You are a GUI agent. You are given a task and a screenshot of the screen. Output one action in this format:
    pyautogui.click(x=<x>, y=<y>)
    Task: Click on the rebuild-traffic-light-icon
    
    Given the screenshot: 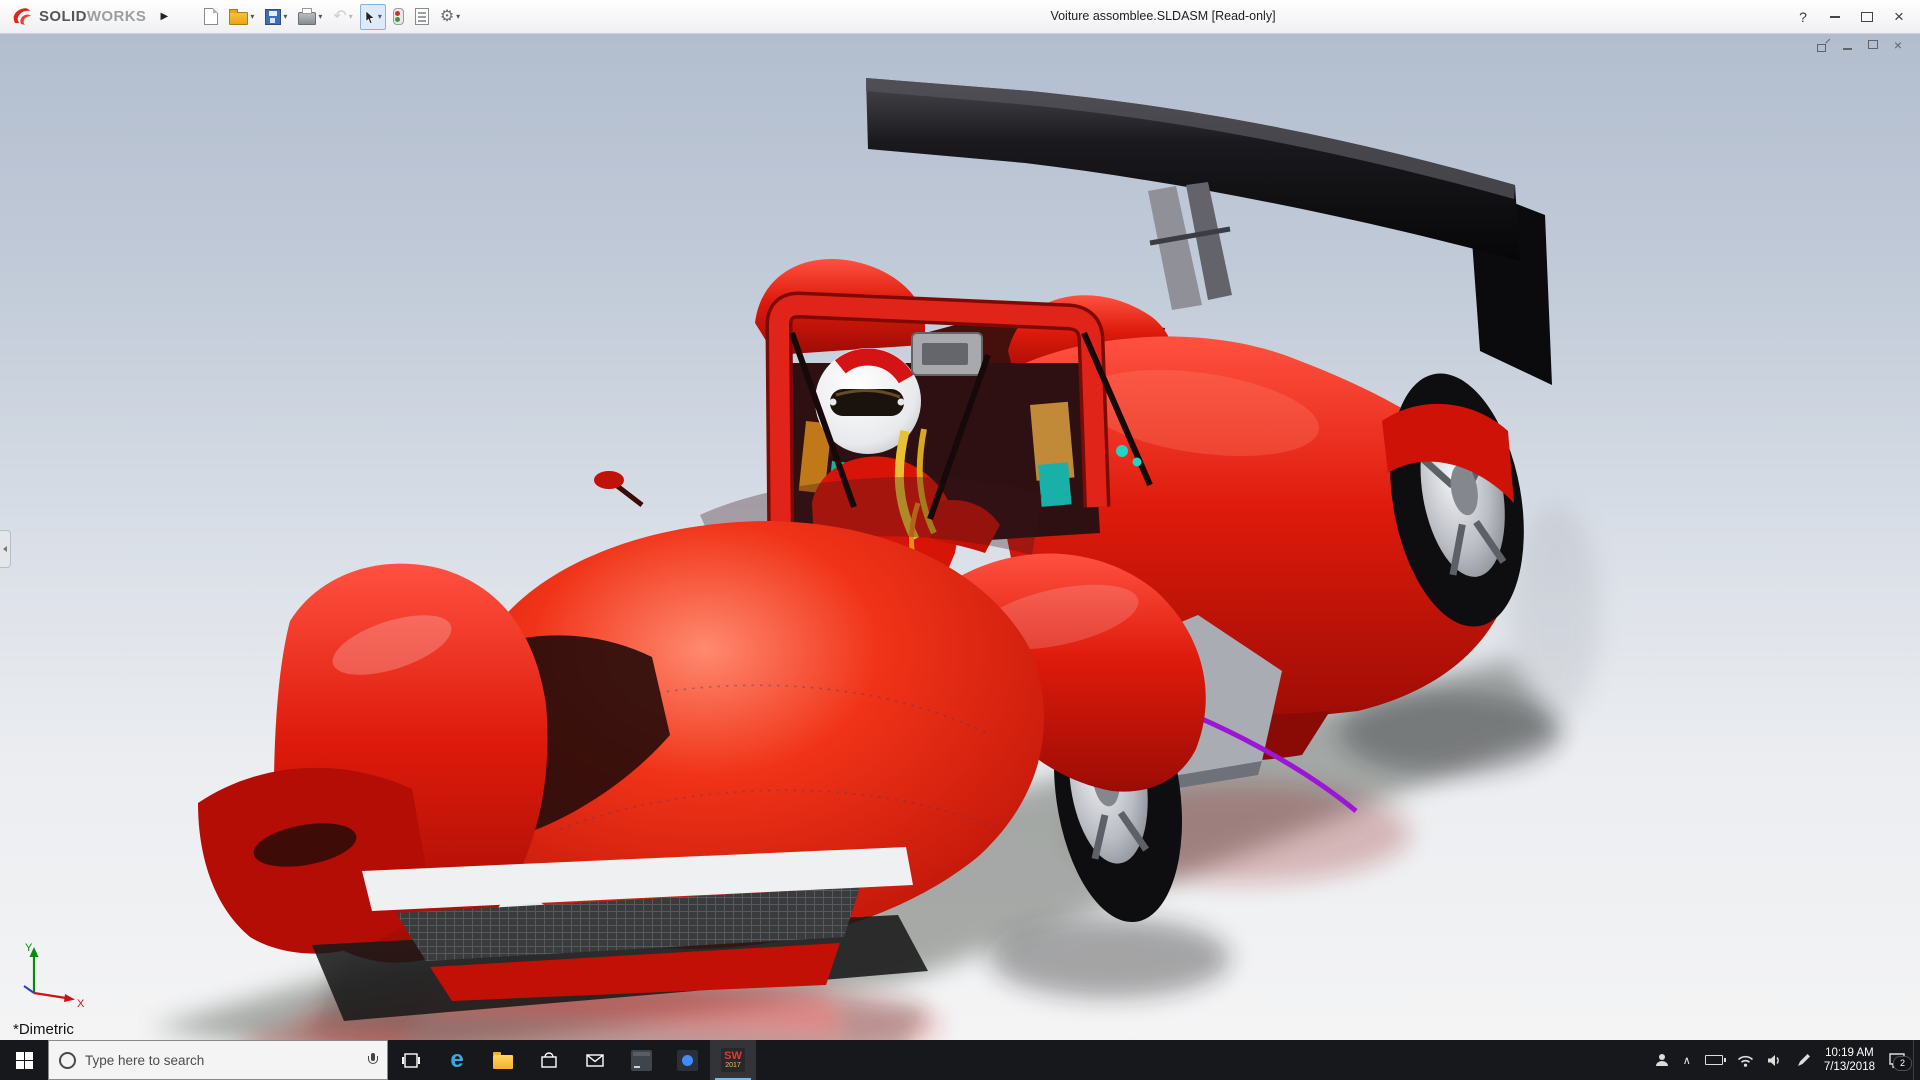 What is the action you would take?
    pyautogui.click(x=398, y=16)
    